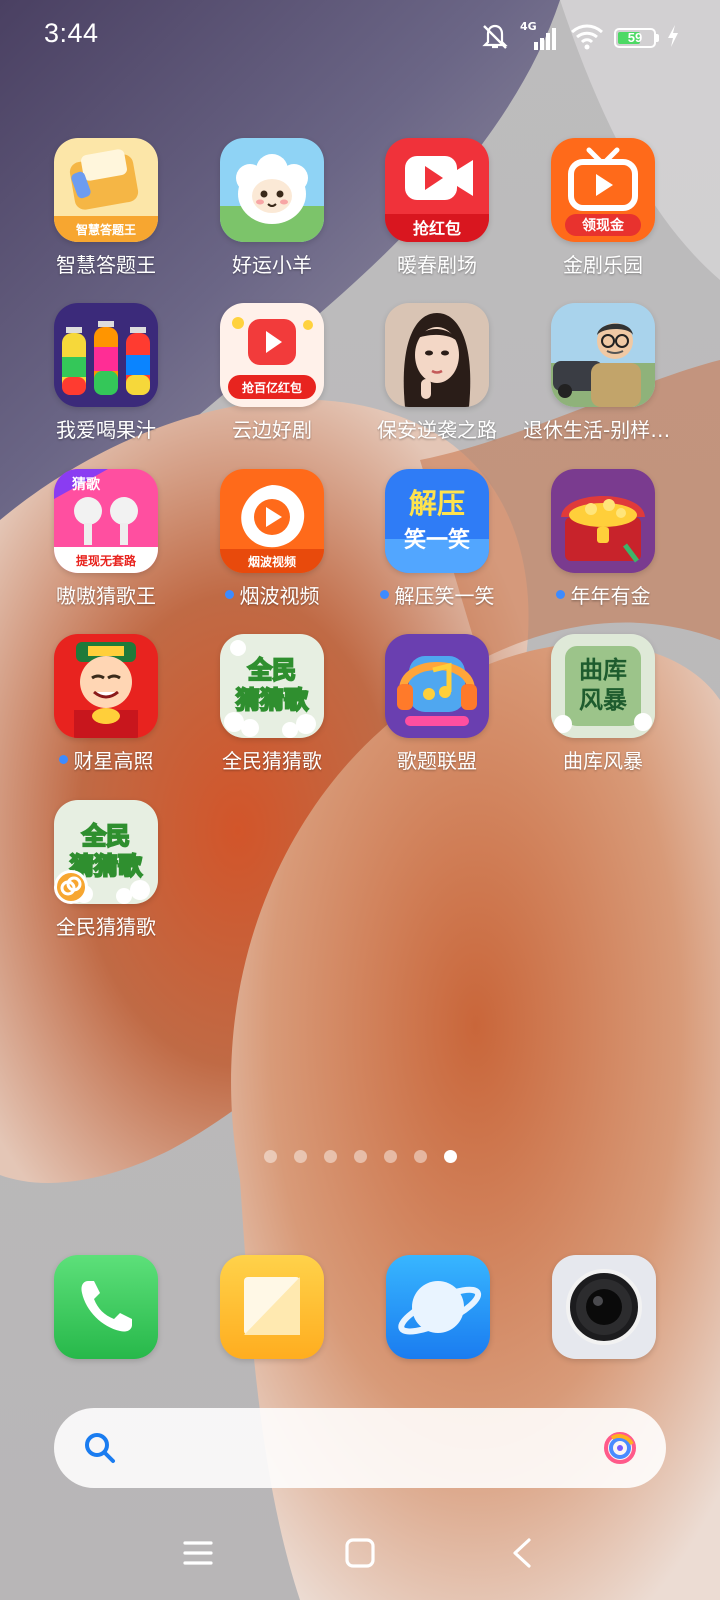 This screenshot has height=1600, width=720. I want to click on phone-icon, so click(106, 1307).